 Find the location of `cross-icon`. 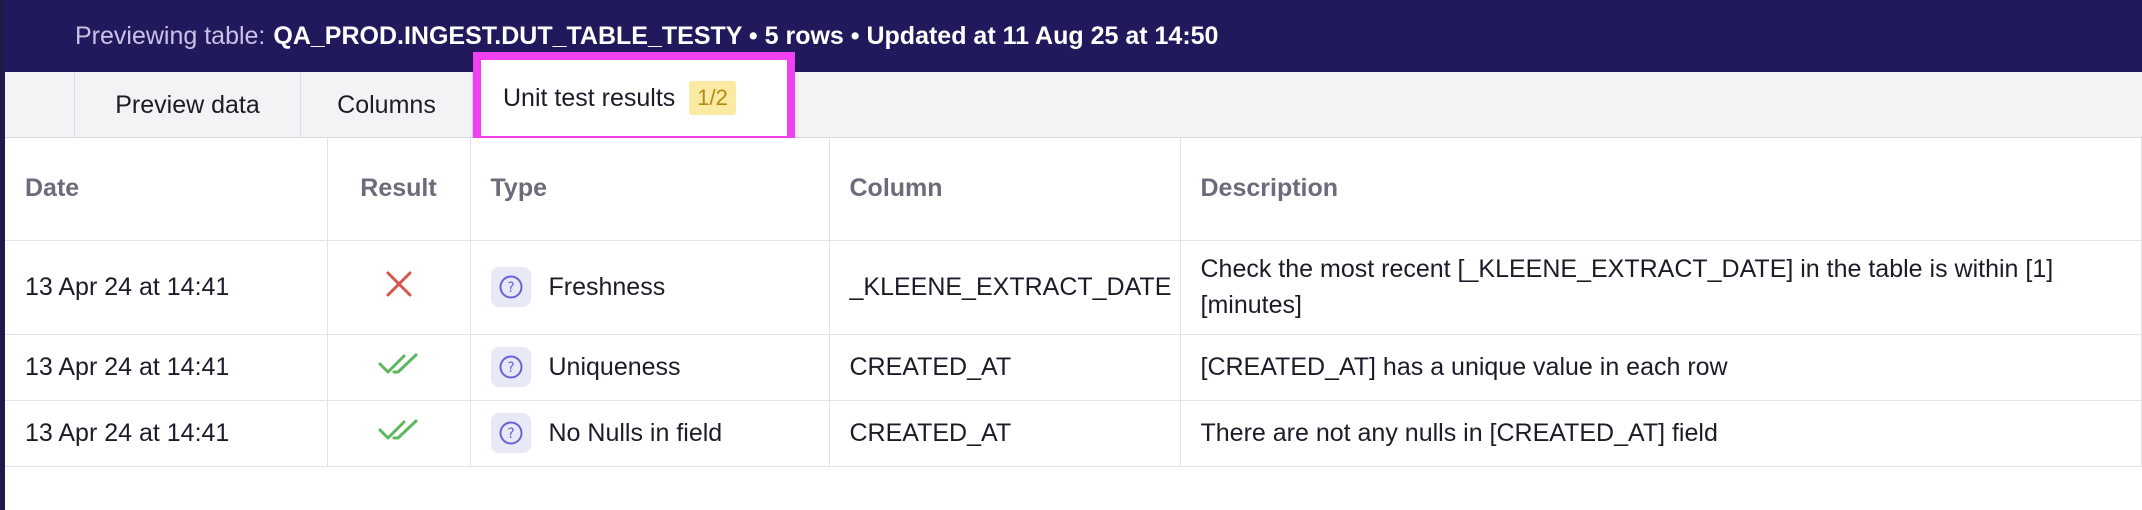

cross-icon is located at coordinates (398, 283).